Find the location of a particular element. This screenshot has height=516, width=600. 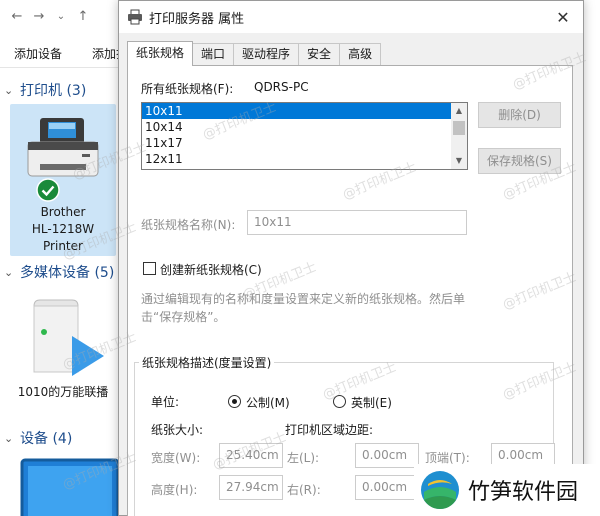

media-tile-label: 1010的万能联播 is located at coordinates (63, 392).